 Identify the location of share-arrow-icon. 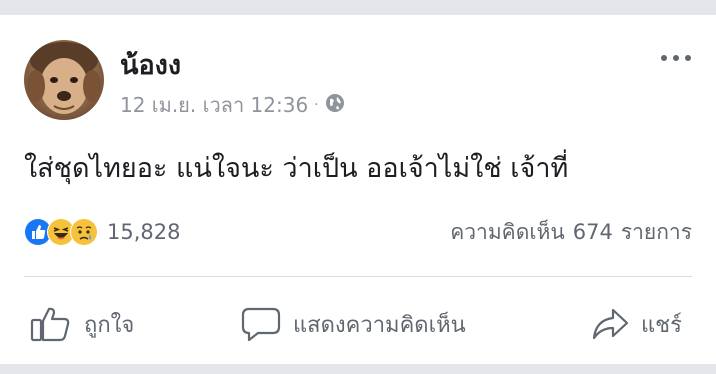
(610, 324).